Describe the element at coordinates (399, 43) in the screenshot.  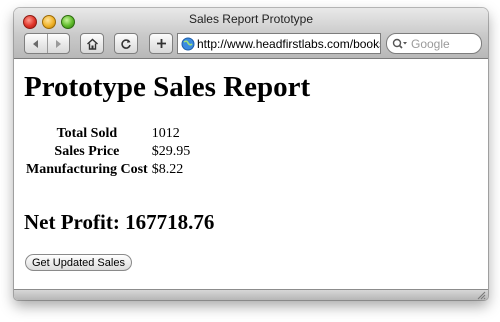
I see `search-icon` at that location.